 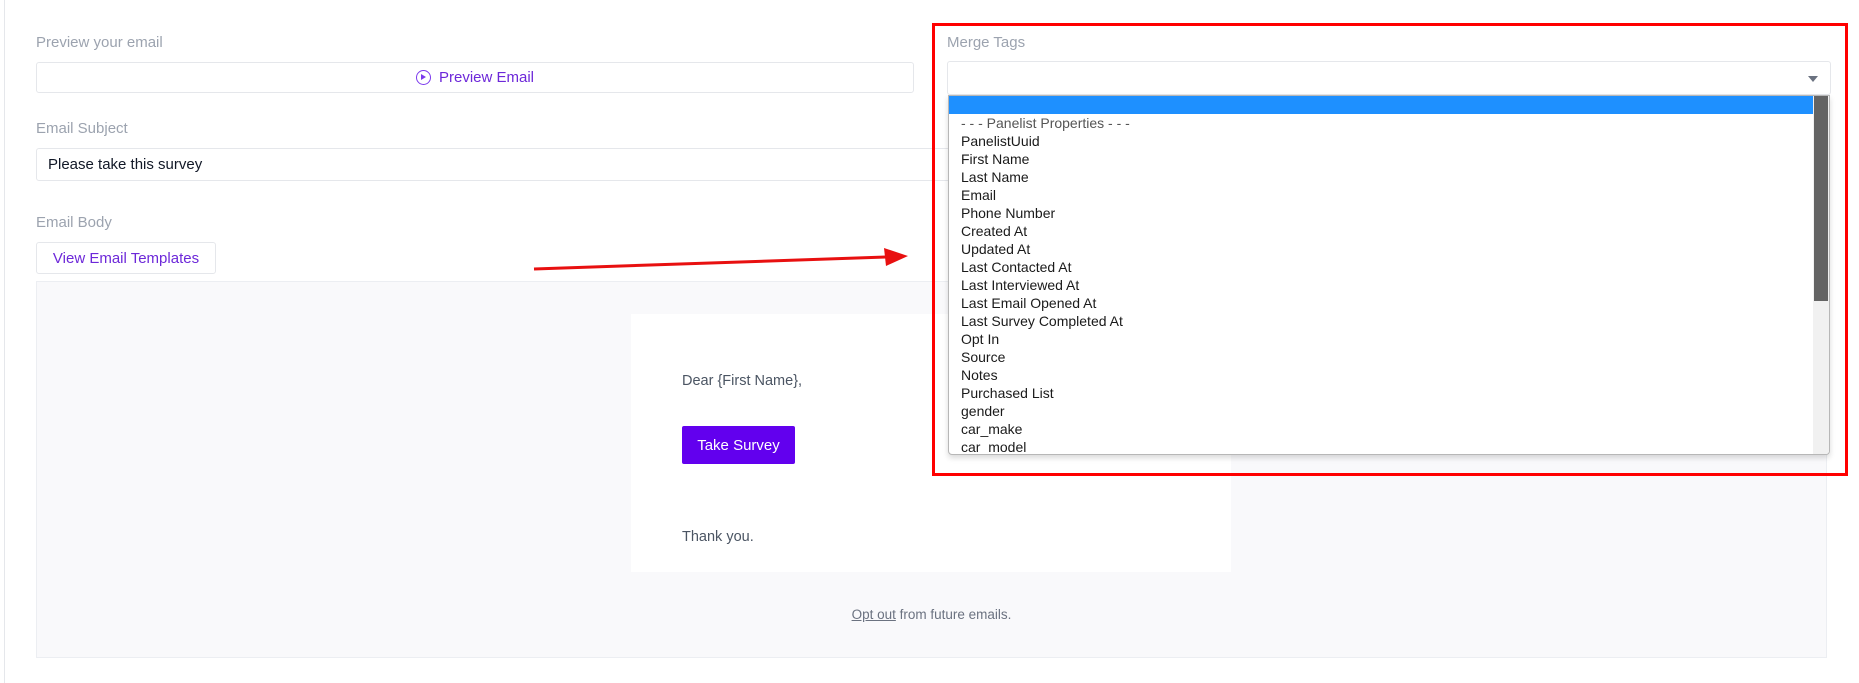 What do you see at coordinates (423, 77) in the screenshot?
I see `play-circle-icon` at bounding box center [423, 77].